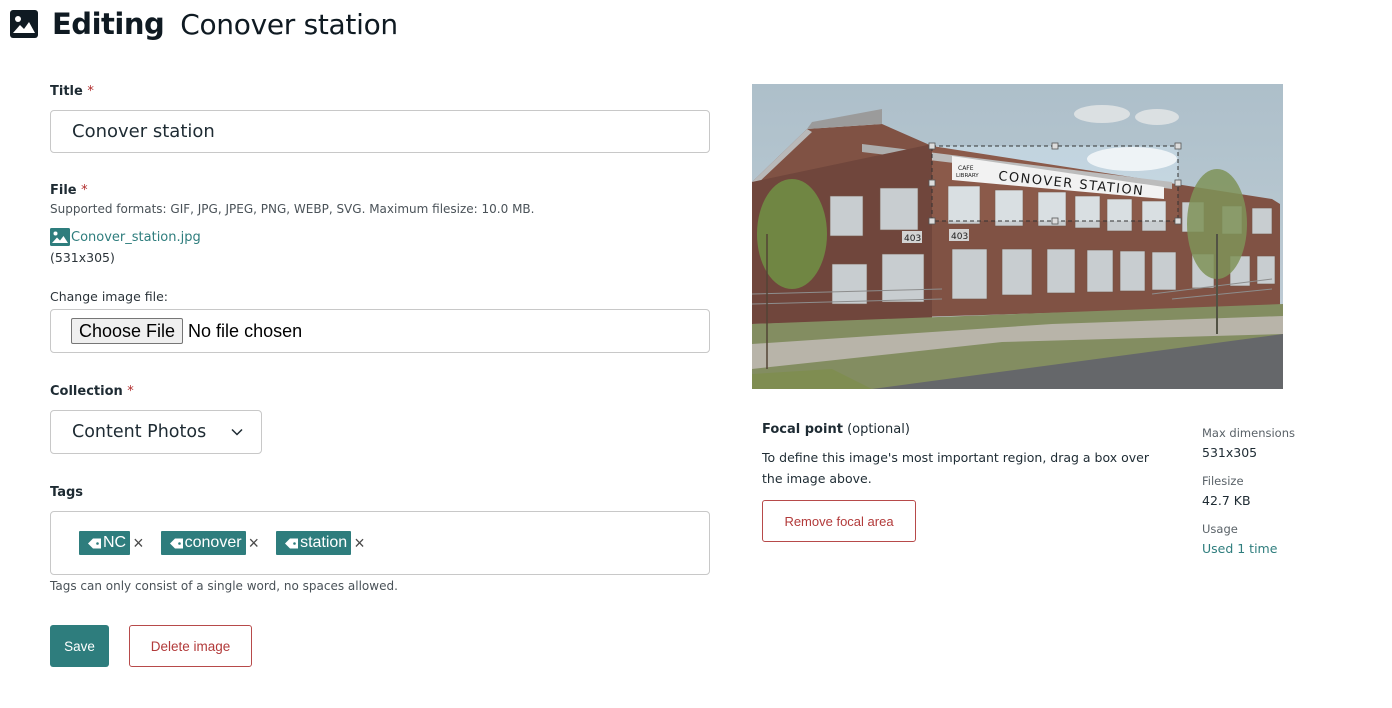  I want to click on current-file-link: Conover_station.jpg, so click(380, 237).